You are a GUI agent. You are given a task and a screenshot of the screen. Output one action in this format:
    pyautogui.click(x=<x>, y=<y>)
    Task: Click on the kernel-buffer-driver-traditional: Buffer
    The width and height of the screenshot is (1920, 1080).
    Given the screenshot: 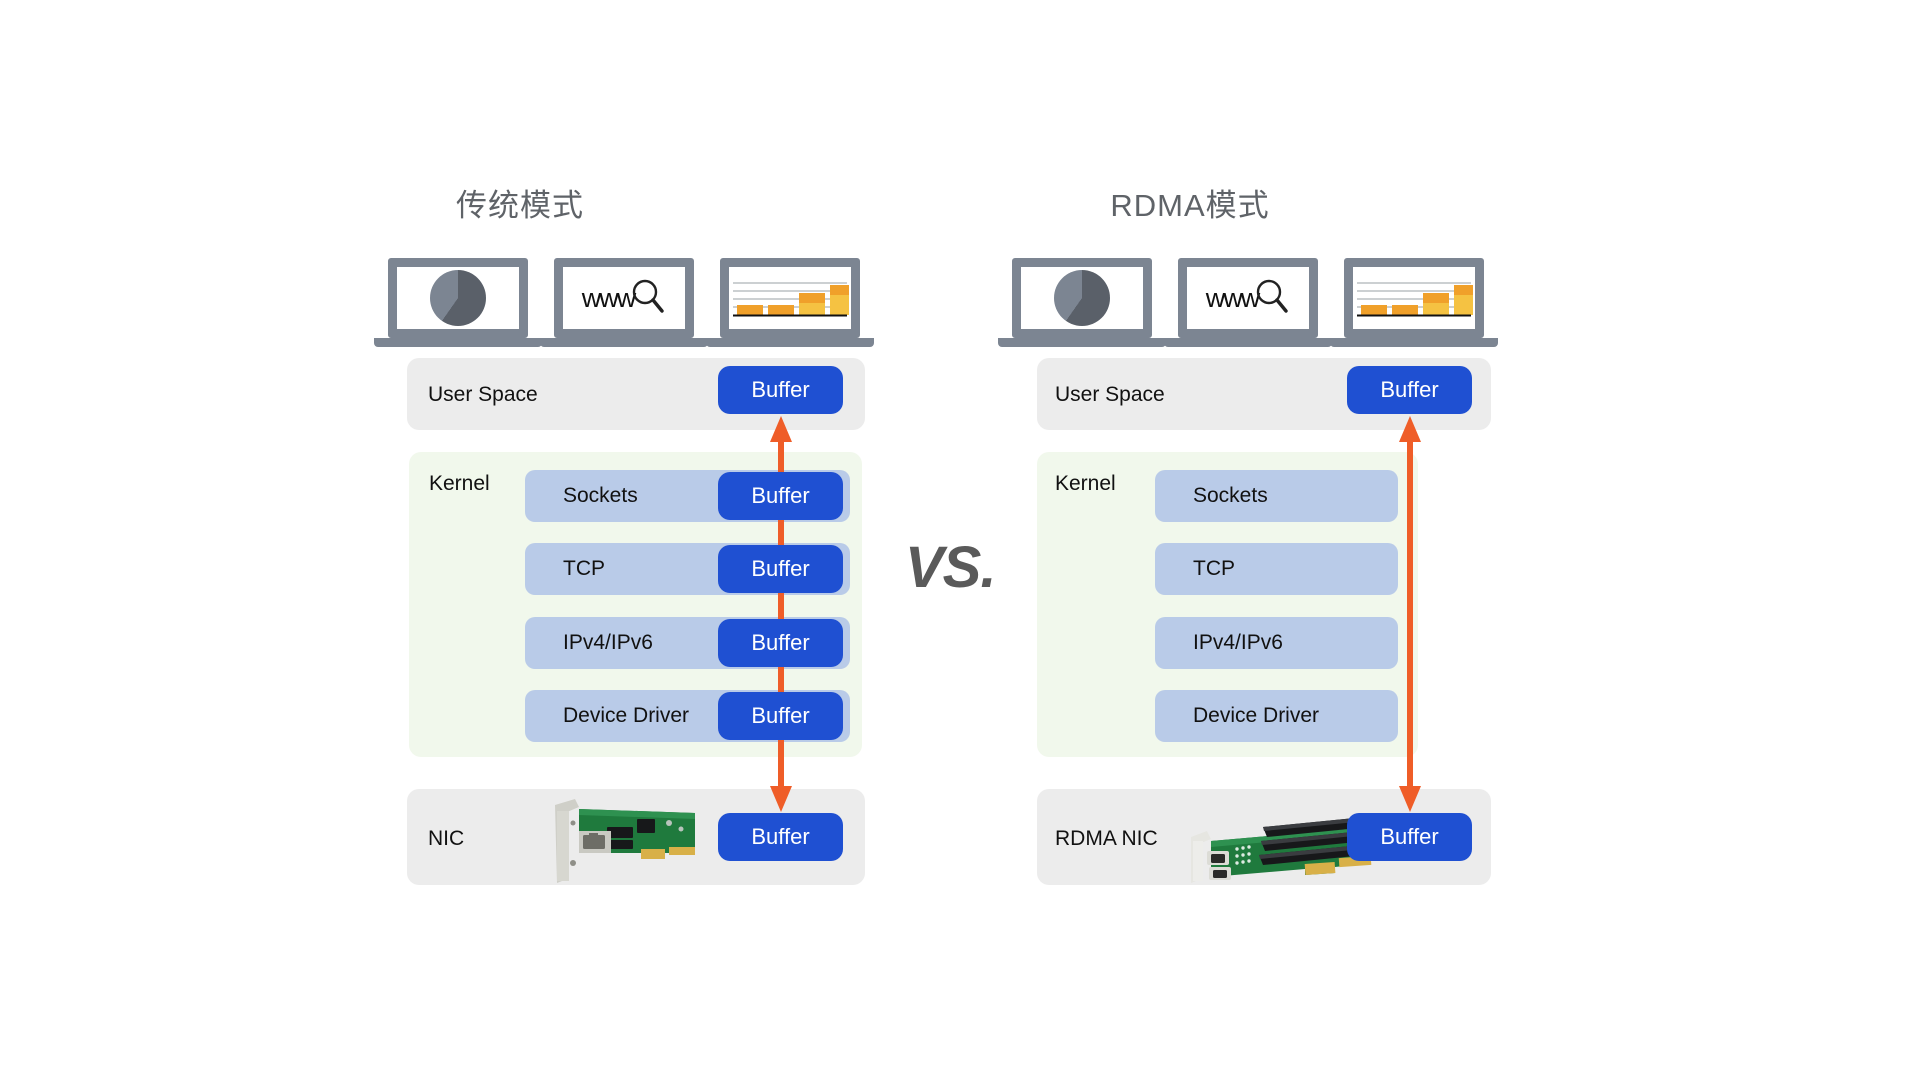 What is the action you would take?
    pyautogui.click(x=780, y=716)
    